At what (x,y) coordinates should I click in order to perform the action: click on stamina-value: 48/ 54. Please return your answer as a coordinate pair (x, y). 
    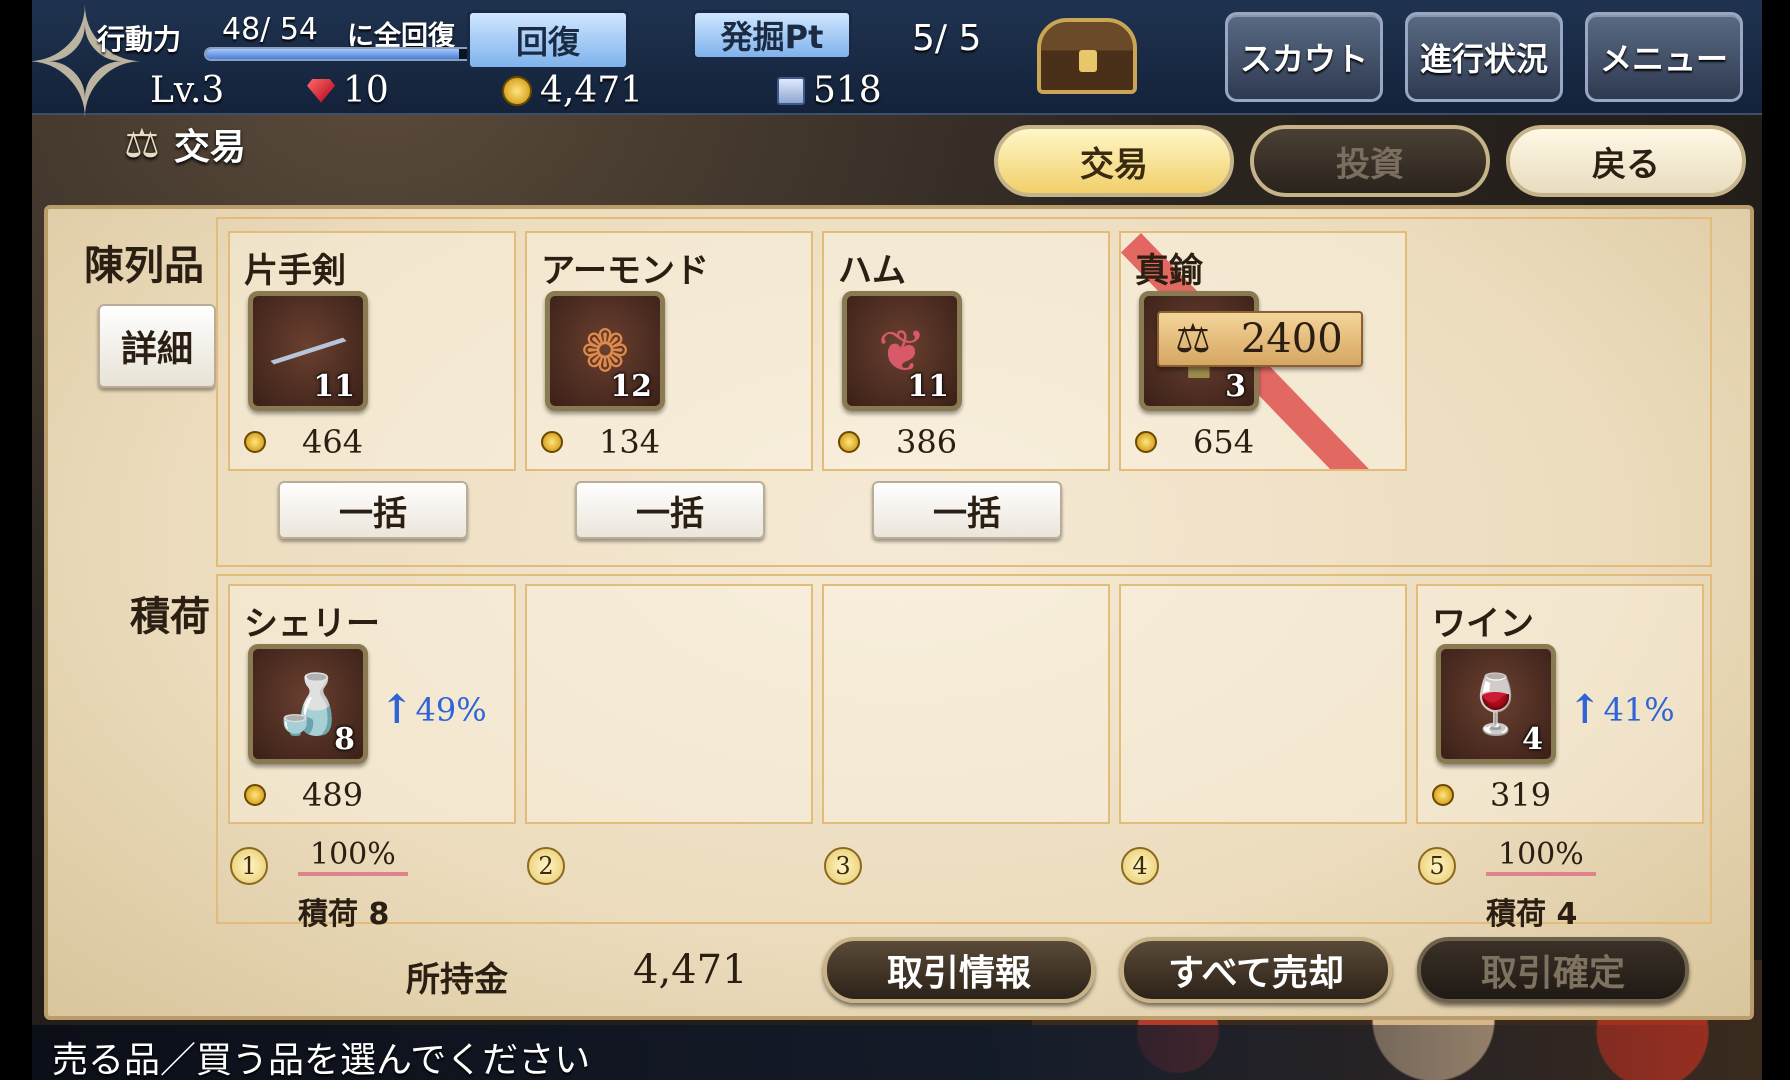
    Looking at the image, I should click on (270, 29).